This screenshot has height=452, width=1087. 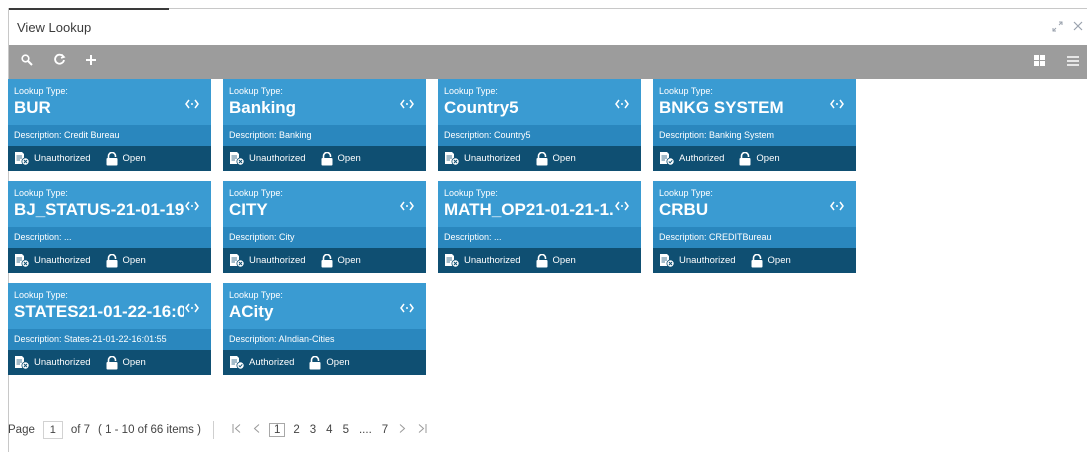 What do you see at coordinates (1057, 27) in the screenshot?
I see `restore-icon` at bounding box center [1057, 27].